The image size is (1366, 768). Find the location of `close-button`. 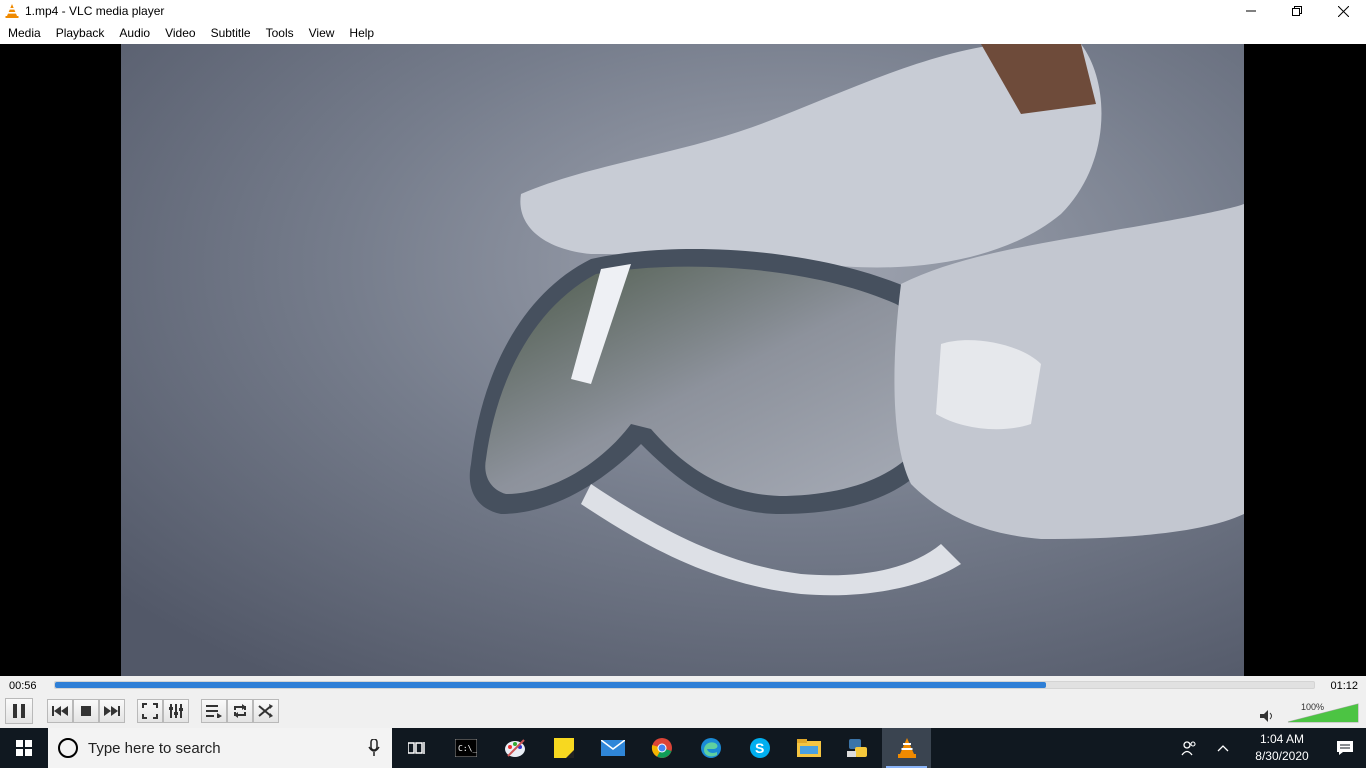

close-button is located at coordinates (1343, 11).